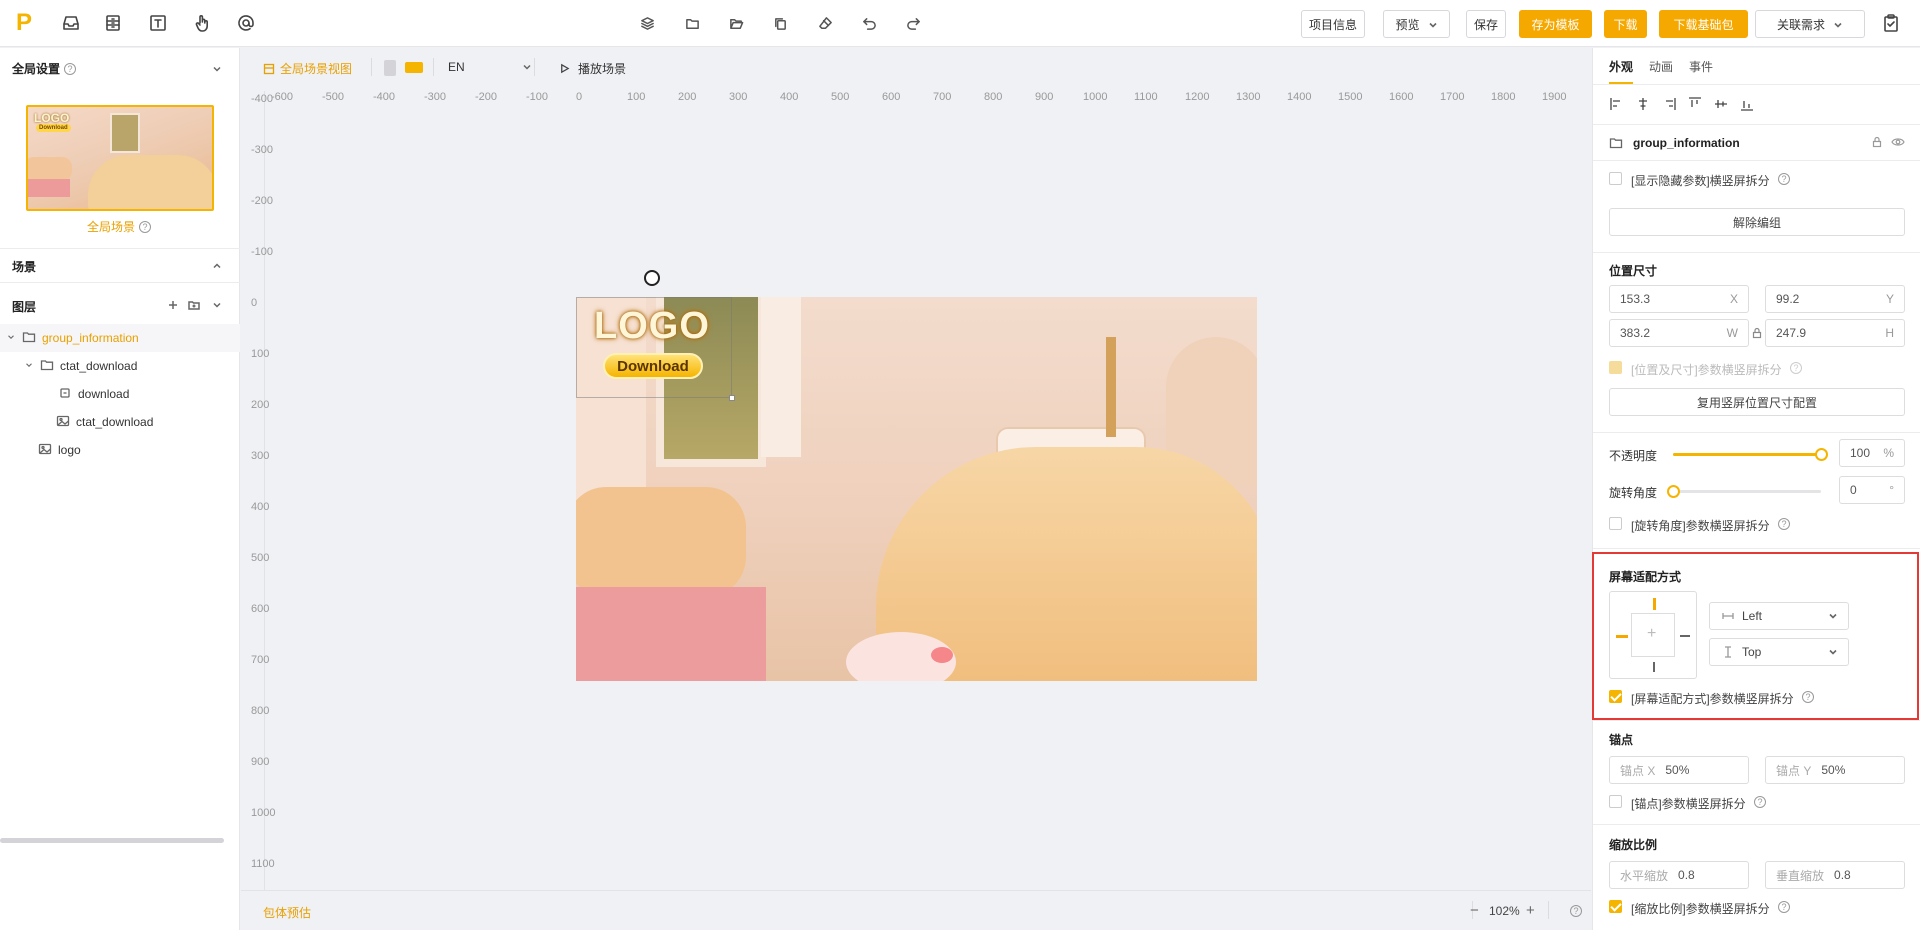 This screenshot has height=930, width=1920. I want to click on rotation-slider-knob, so click(1673, 491).